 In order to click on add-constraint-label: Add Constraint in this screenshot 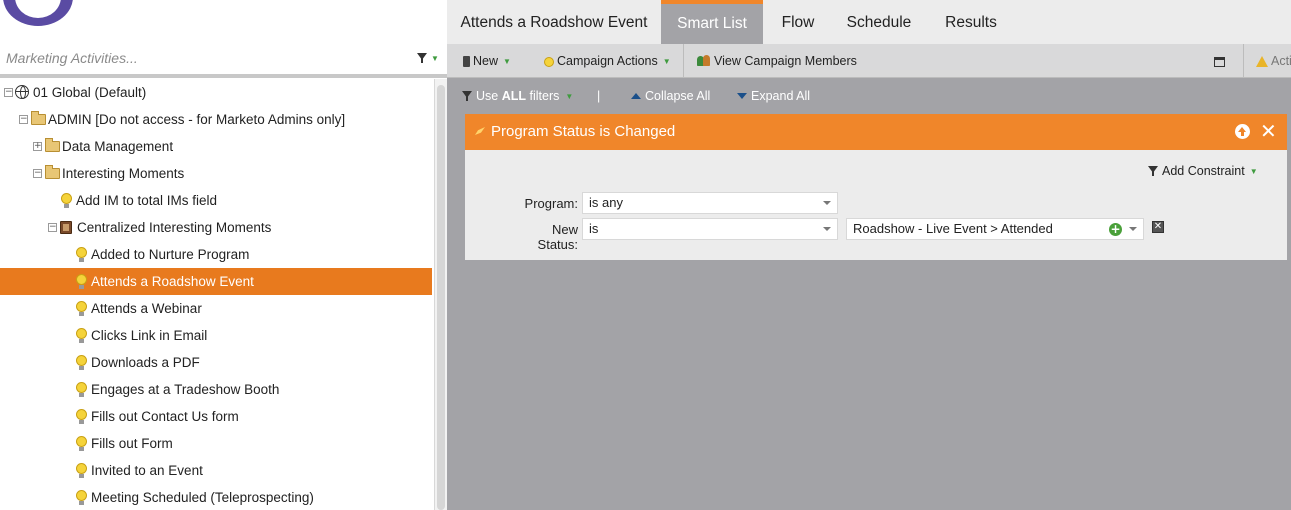, I will do `click(1203, 171)`.